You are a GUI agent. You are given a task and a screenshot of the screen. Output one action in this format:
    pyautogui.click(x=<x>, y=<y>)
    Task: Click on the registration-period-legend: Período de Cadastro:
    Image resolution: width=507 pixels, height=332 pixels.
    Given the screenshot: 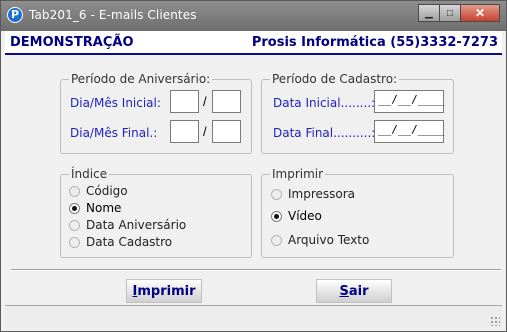 What is the action you would take?
    pyautogui.click(x=335, y=79)
    